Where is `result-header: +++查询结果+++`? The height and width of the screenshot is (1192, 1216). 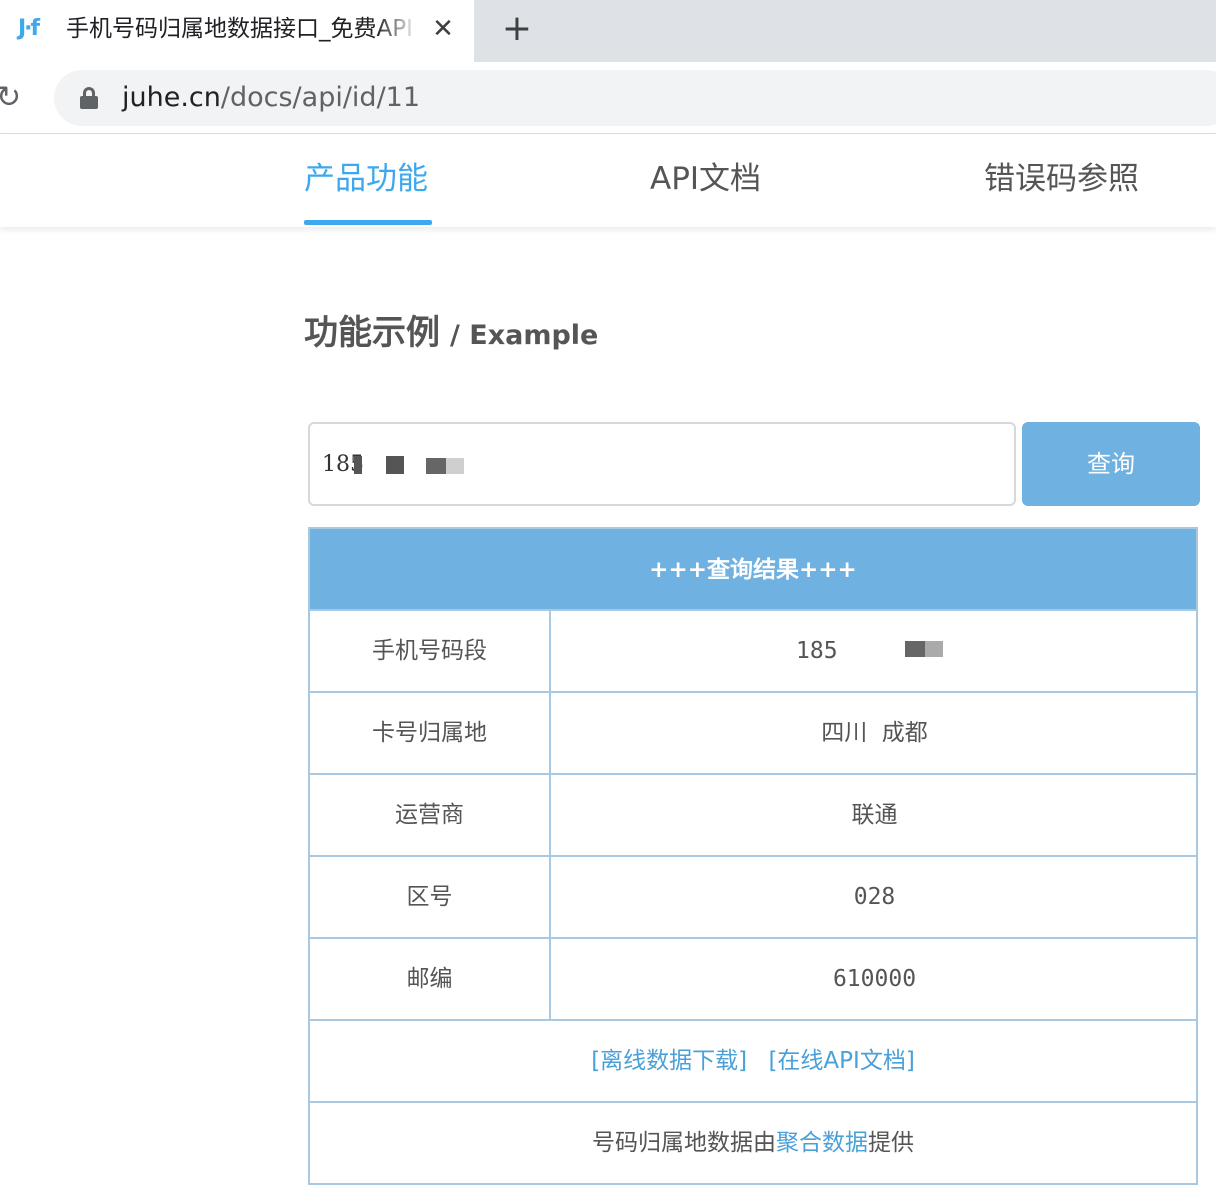 result-header: +++查询结果+++ is located at coordinates (753, 568).